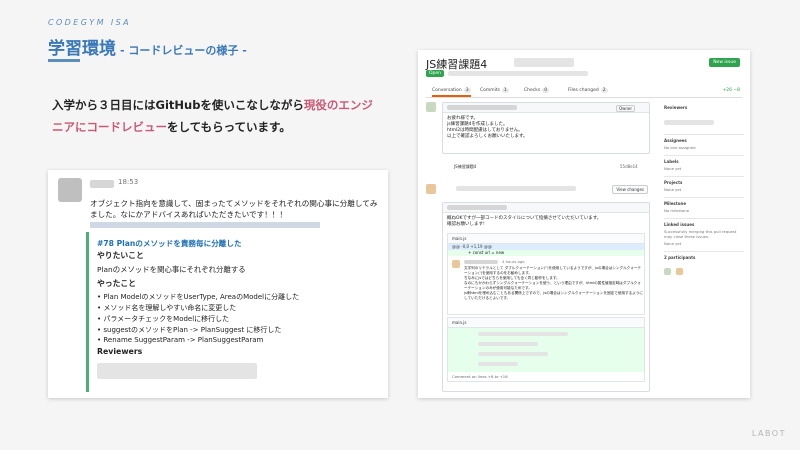  What do you see at coordinates (128, 182) in the screenshot?
I see `message-time: 18:53` at bounding box center [128, 182].